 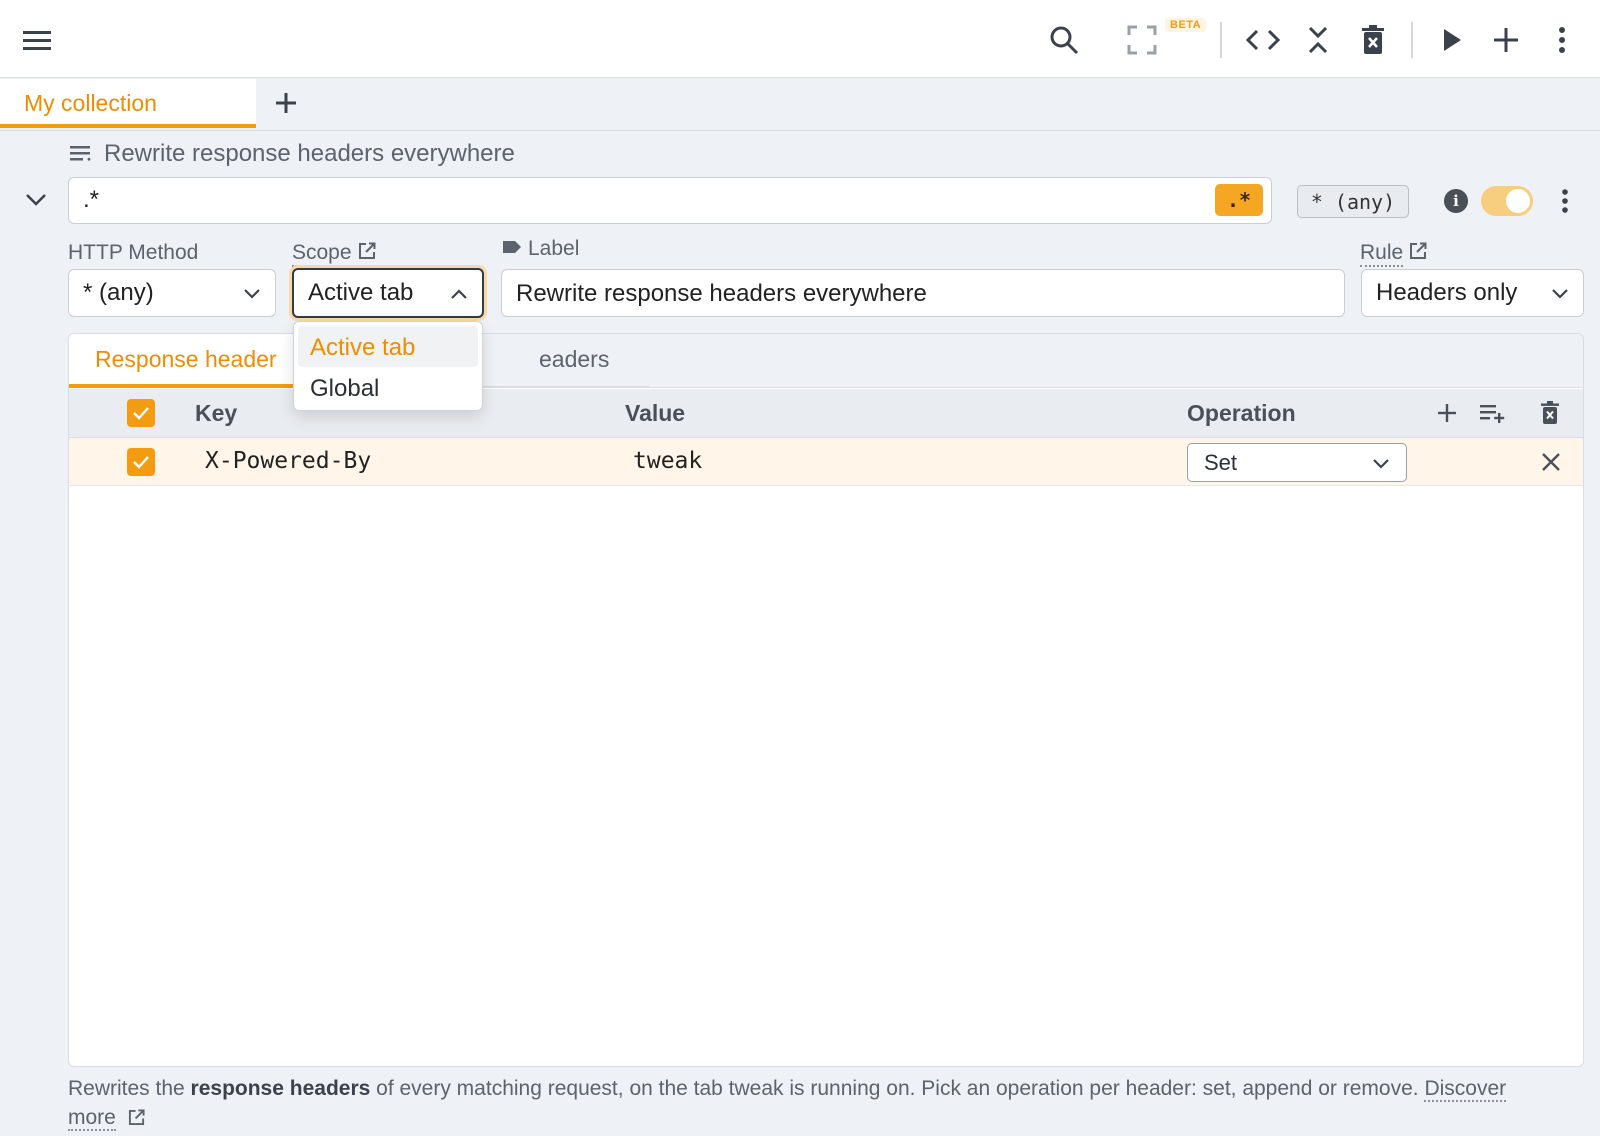 I want to click on chevron-up-icon, so click(x=459, y=293).